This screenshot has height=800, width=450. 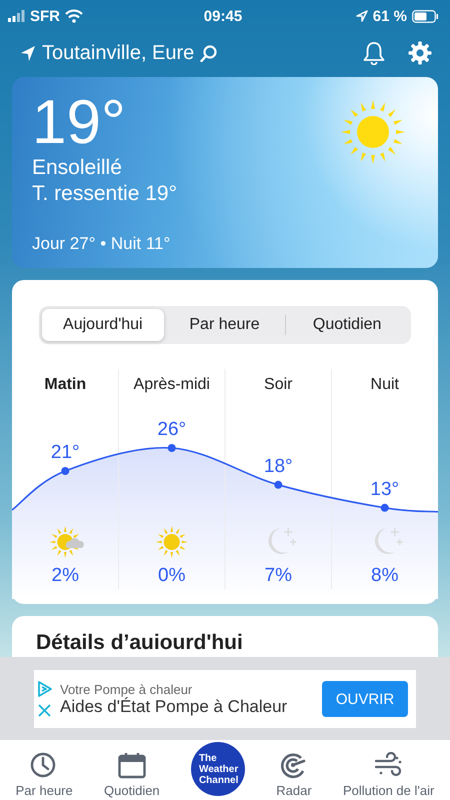 What do you see at coordinates (65, 575) in the screenshot?
I see `precipitation-chance: 2%` at bounding box center [65, 575].